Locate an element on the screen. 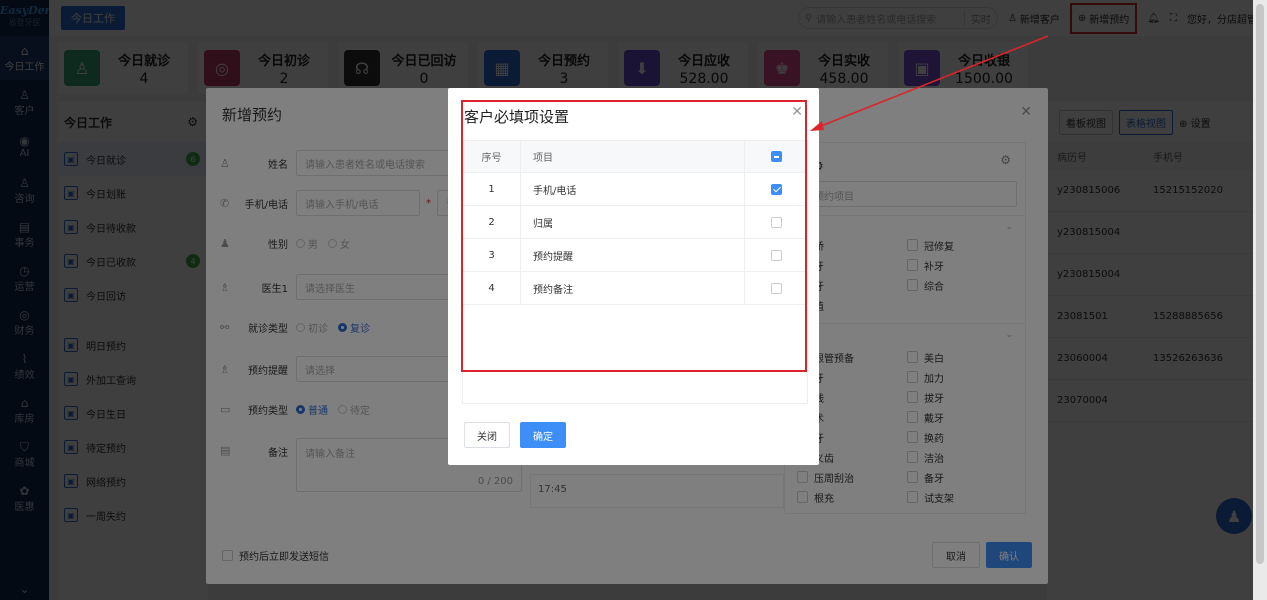  item-cell: 归属 is located at coordinates (633, 222).